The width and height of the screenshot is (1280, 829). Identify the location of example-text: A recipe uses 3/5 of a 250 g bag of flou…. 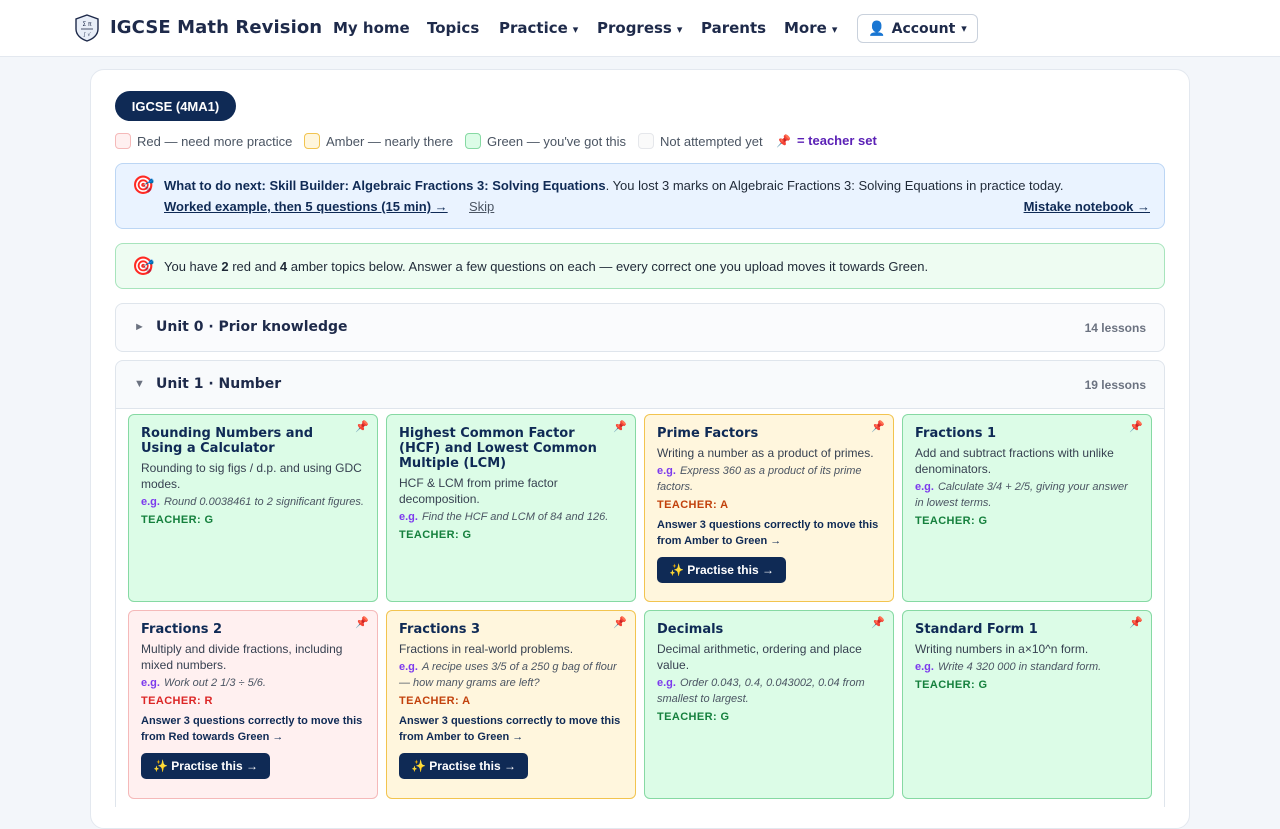
(508, 675).